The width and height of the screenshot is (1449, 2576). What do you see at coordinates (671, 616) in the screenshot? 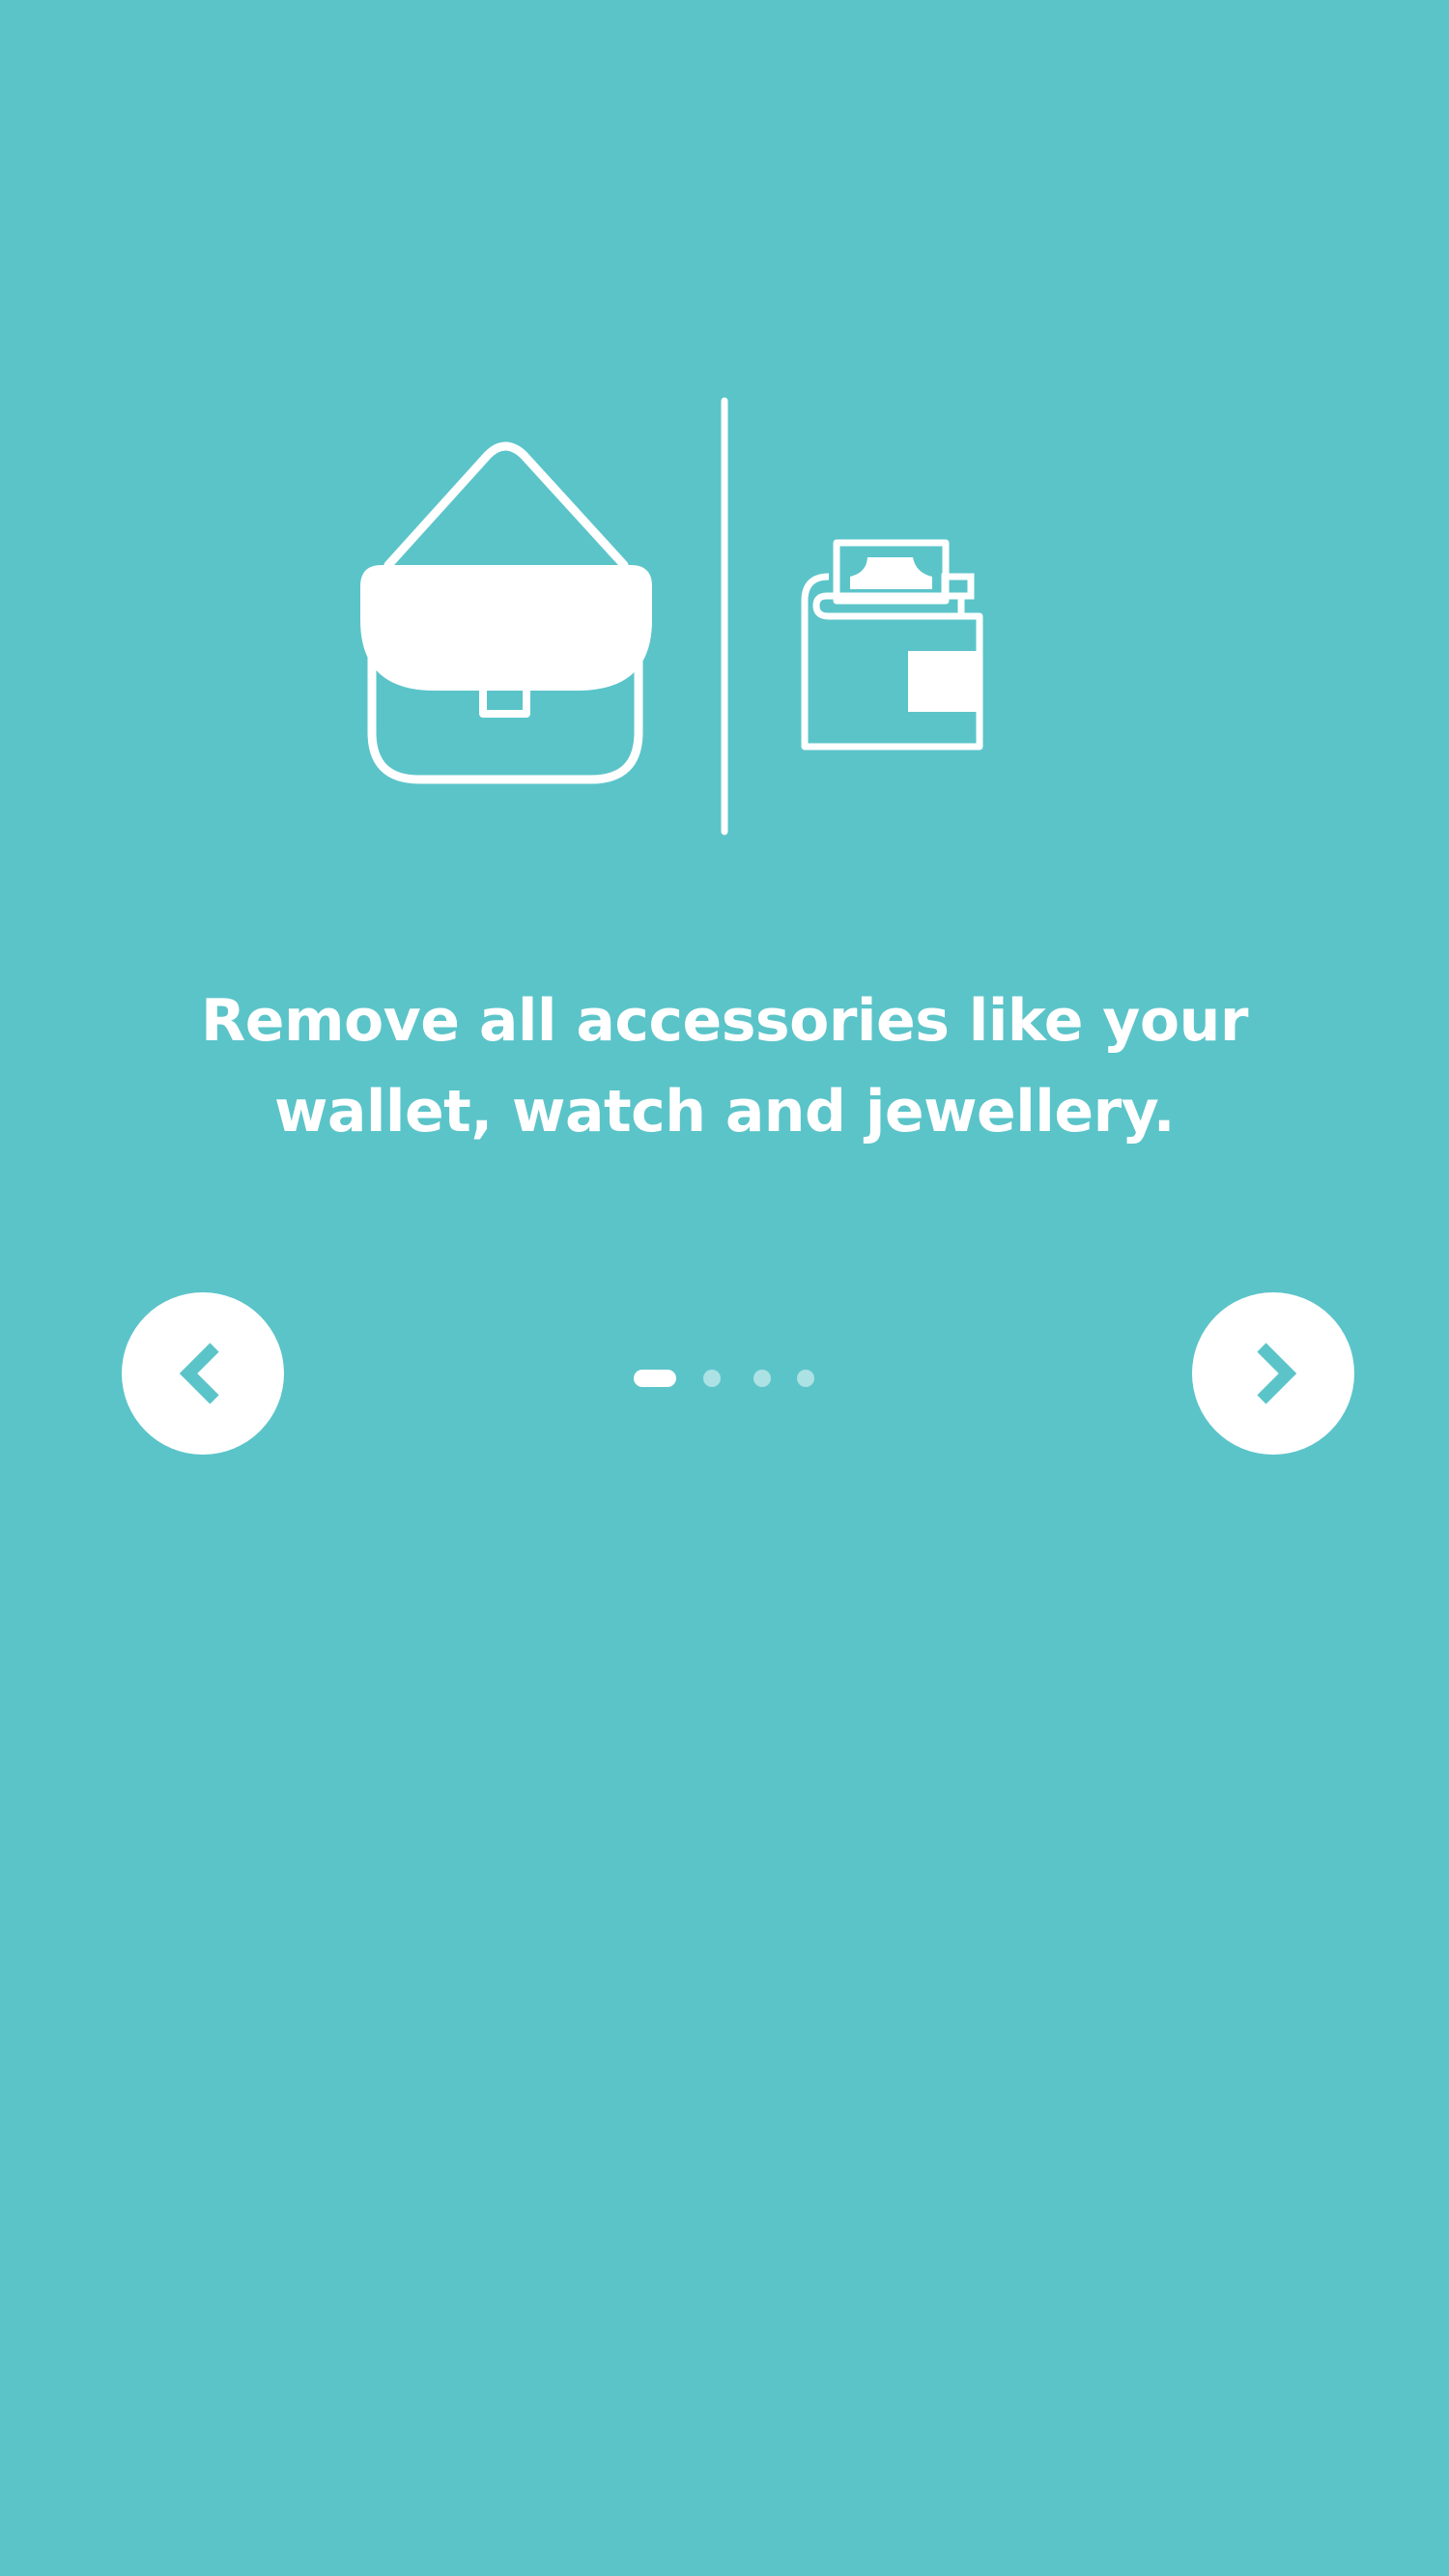
I see `accessories-illustration` at bounding box center [671, 616].